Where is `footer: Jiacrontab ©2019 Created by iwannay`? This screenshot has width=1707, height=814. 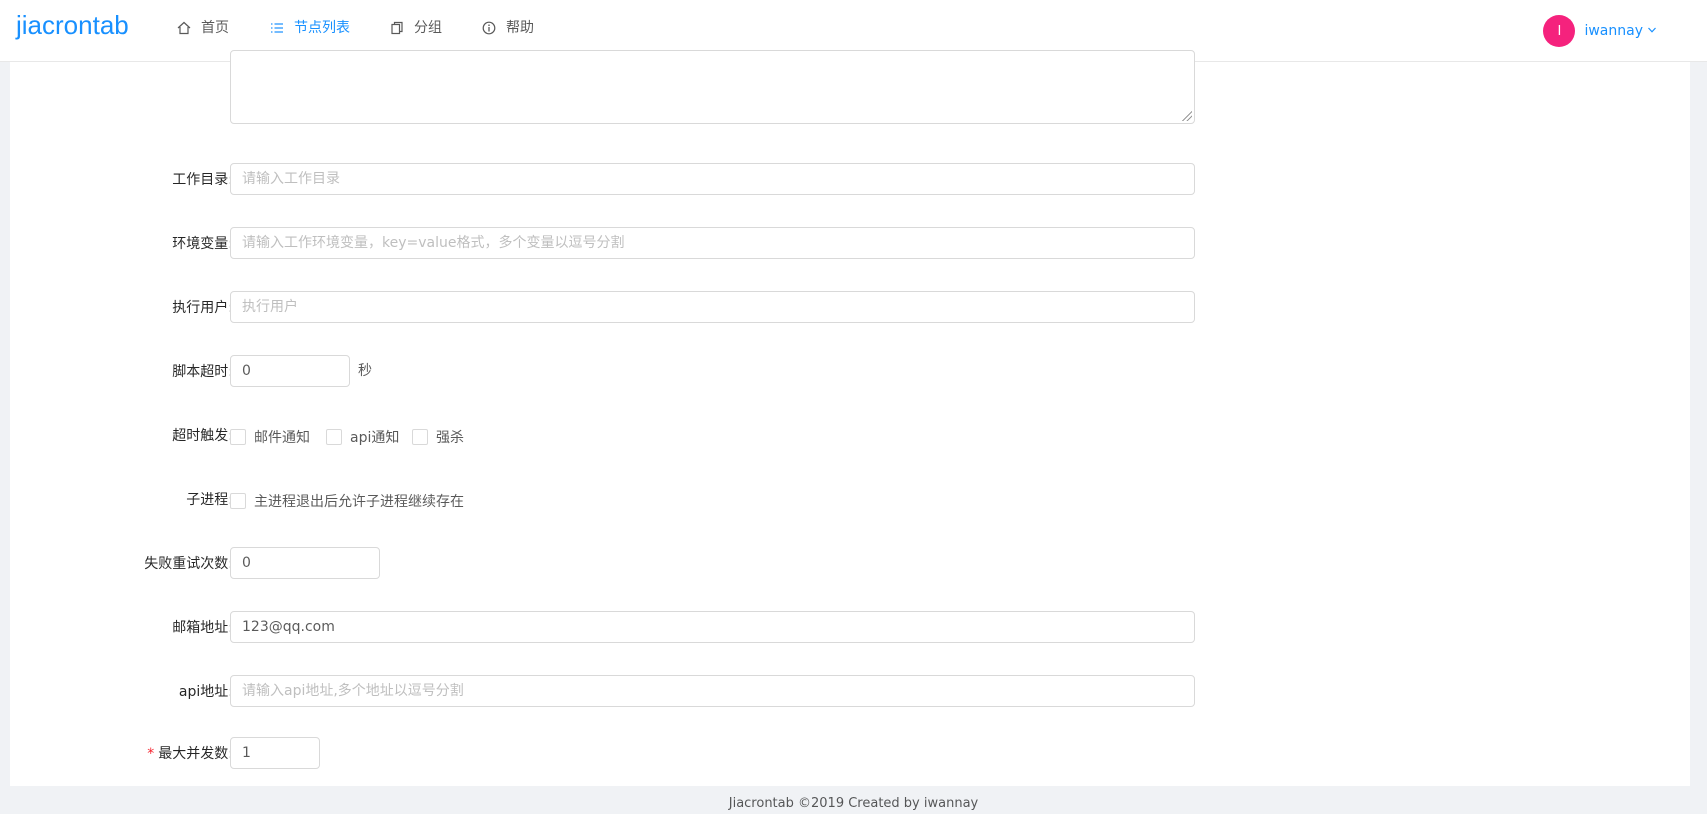 footer: Jiacrontab ©2019 Created by iwannay is located at coordinates (853, 803).